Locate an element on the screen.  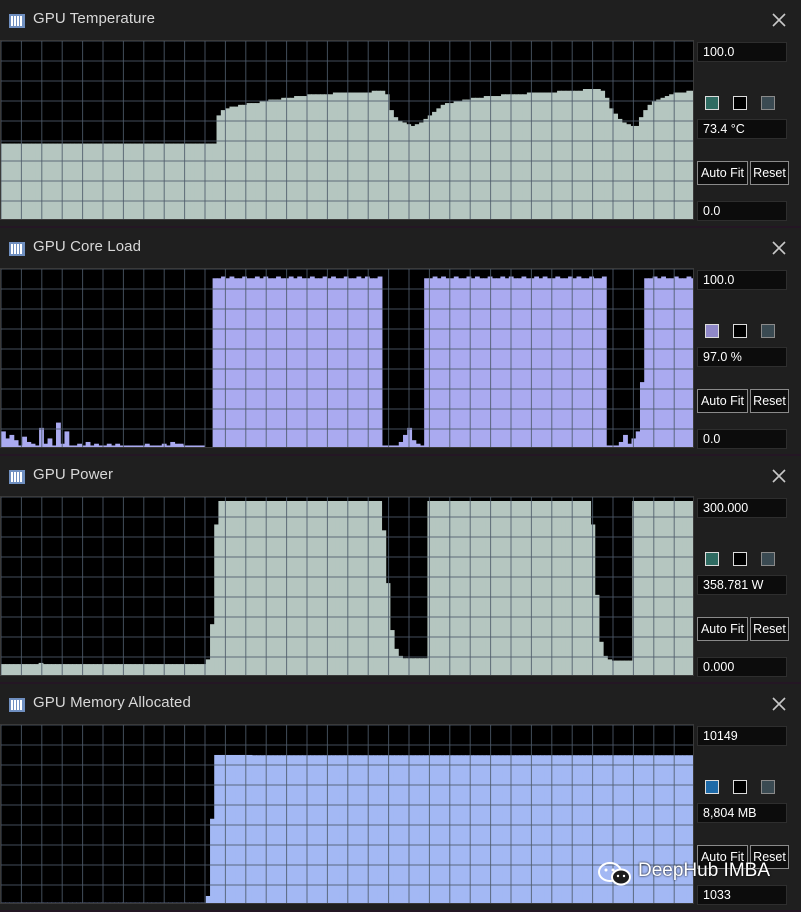
max-value-field: 10149 is located at coordinates (742, 736).